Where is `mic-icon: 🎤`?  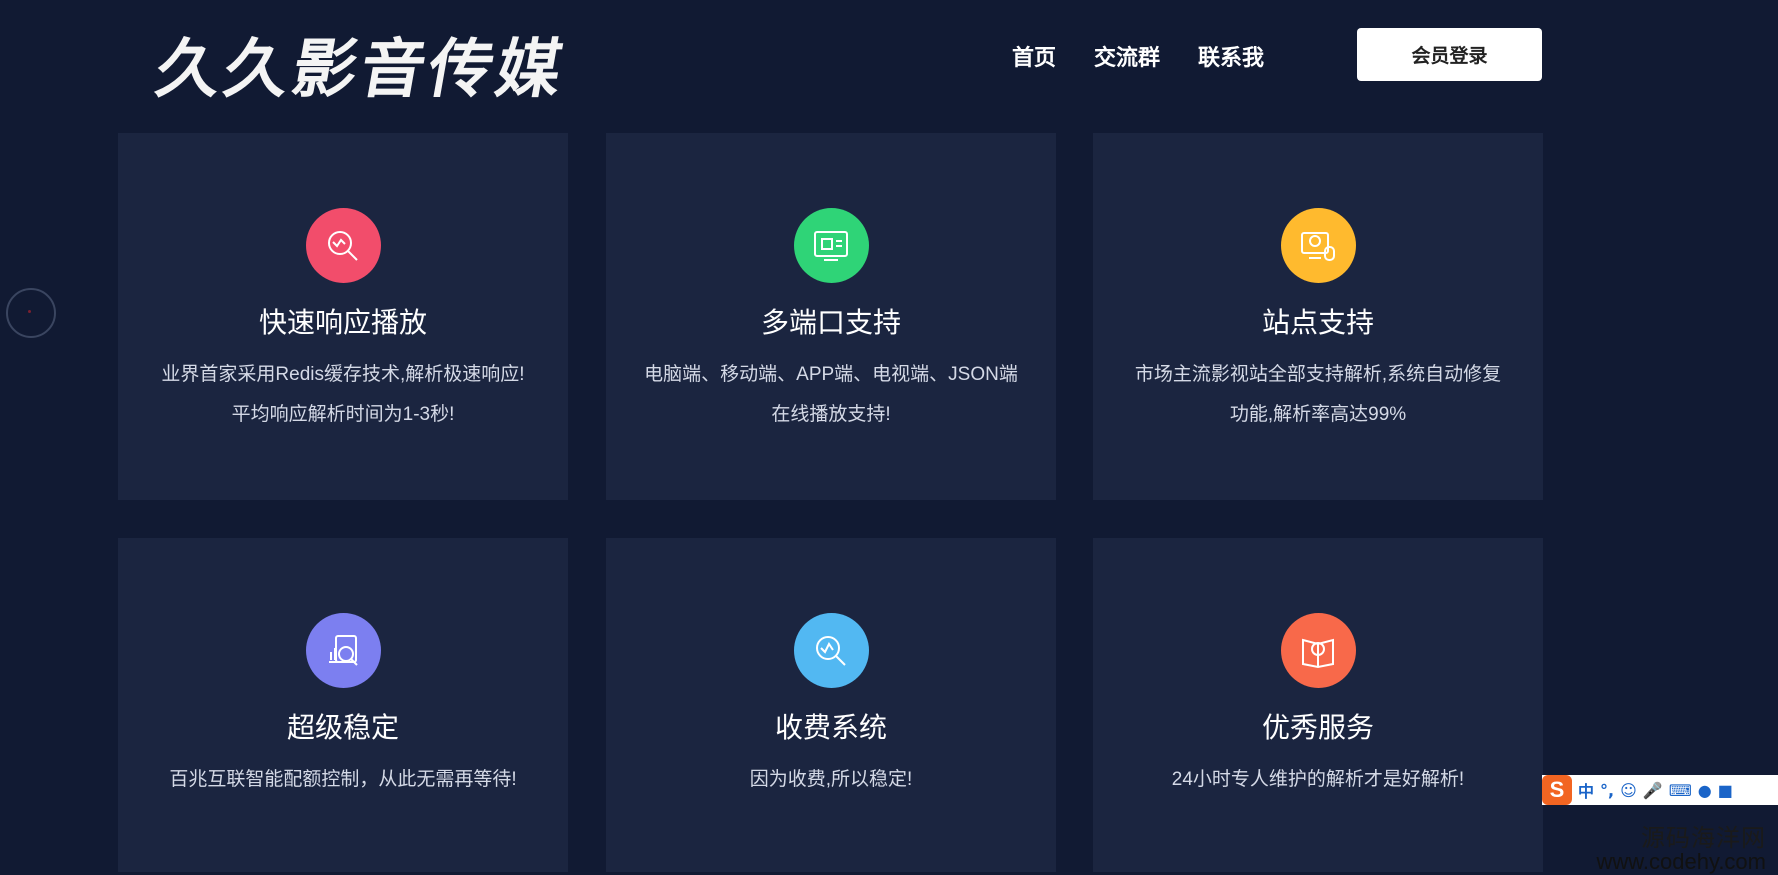
mic-icon: 🎤 is located at coordinates (1653, 790).